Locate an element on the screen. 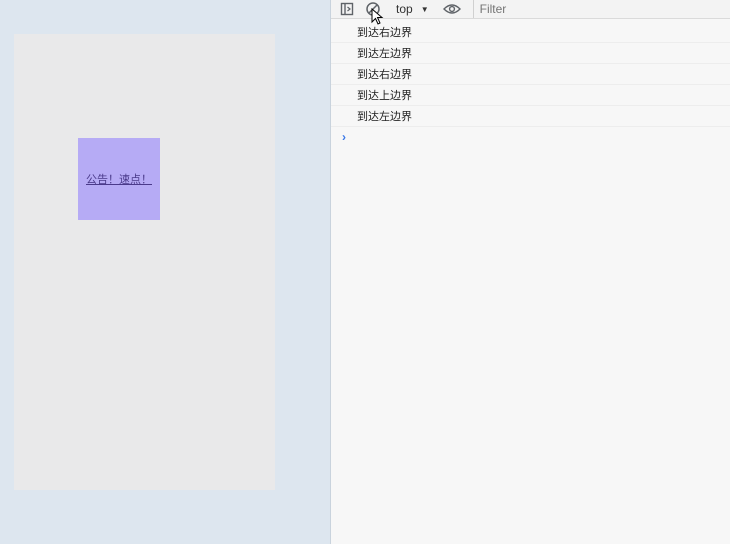 This screenshot has height=544, width=730. filter-input is located at coordinates (601, 9).